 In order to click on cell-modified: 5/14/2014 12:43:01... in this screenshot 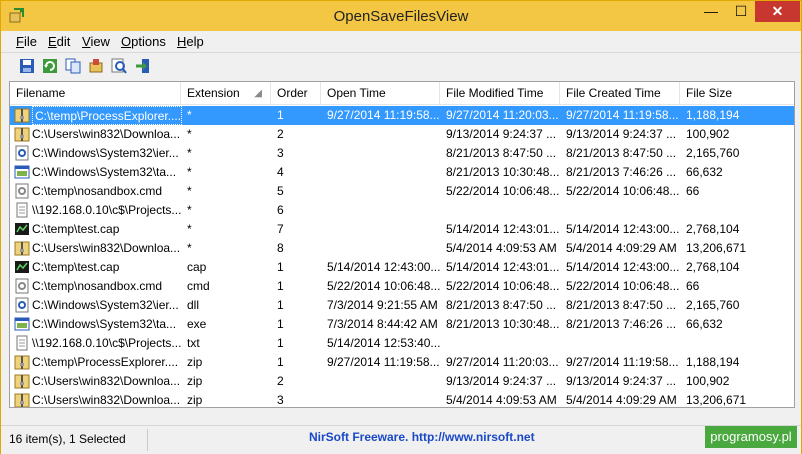, I will do `click(503, 267)`.